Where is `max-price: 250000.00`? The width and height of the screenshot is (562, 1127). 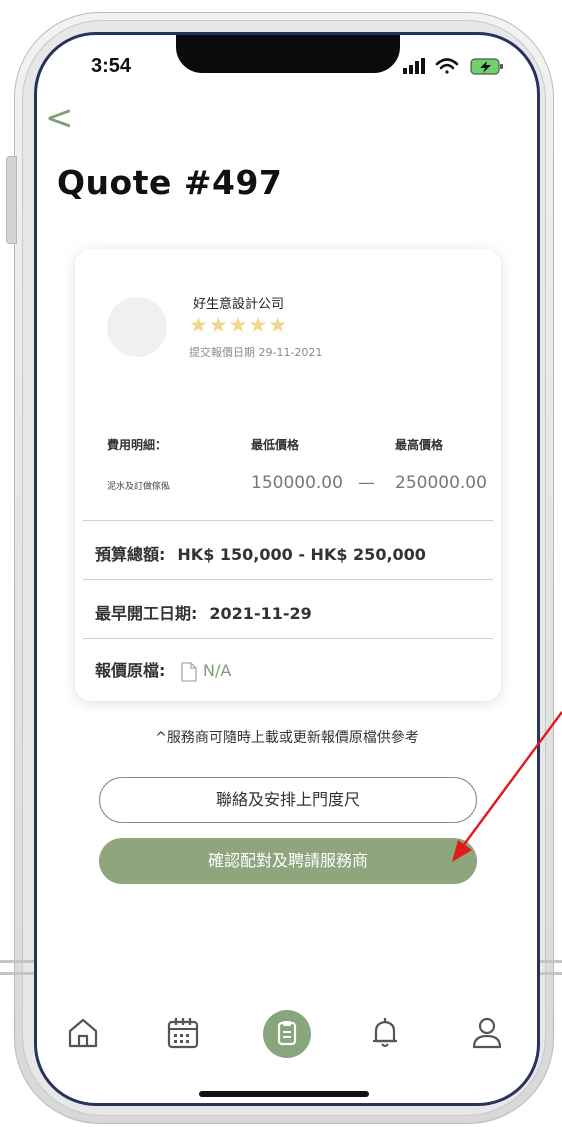
max-price: 250000.00 is located at coordinates (441, 483).